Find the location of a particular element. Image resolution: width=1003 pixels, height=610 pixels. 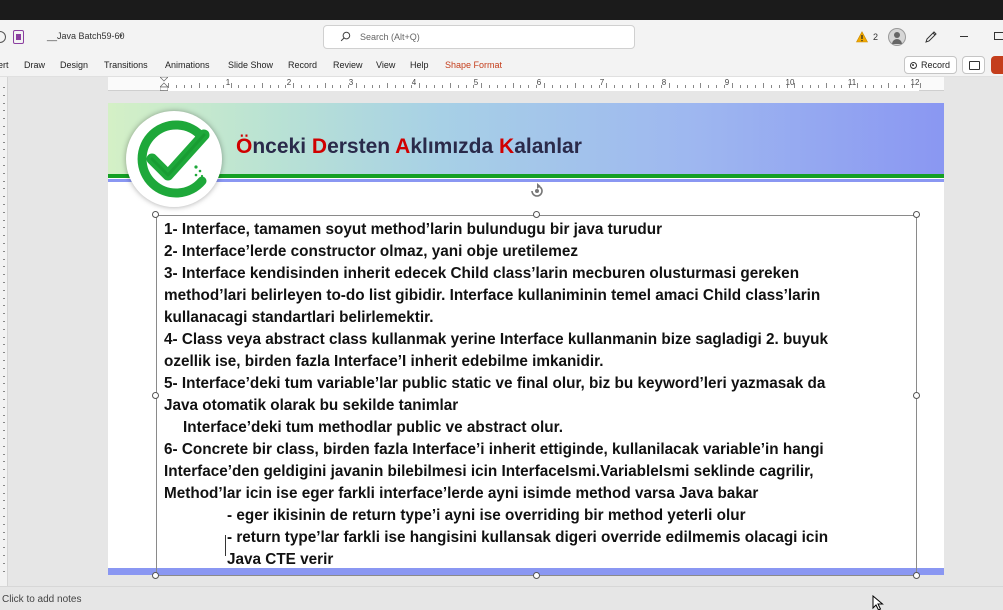

checkmark-icon is located at coordinates (173, 159).